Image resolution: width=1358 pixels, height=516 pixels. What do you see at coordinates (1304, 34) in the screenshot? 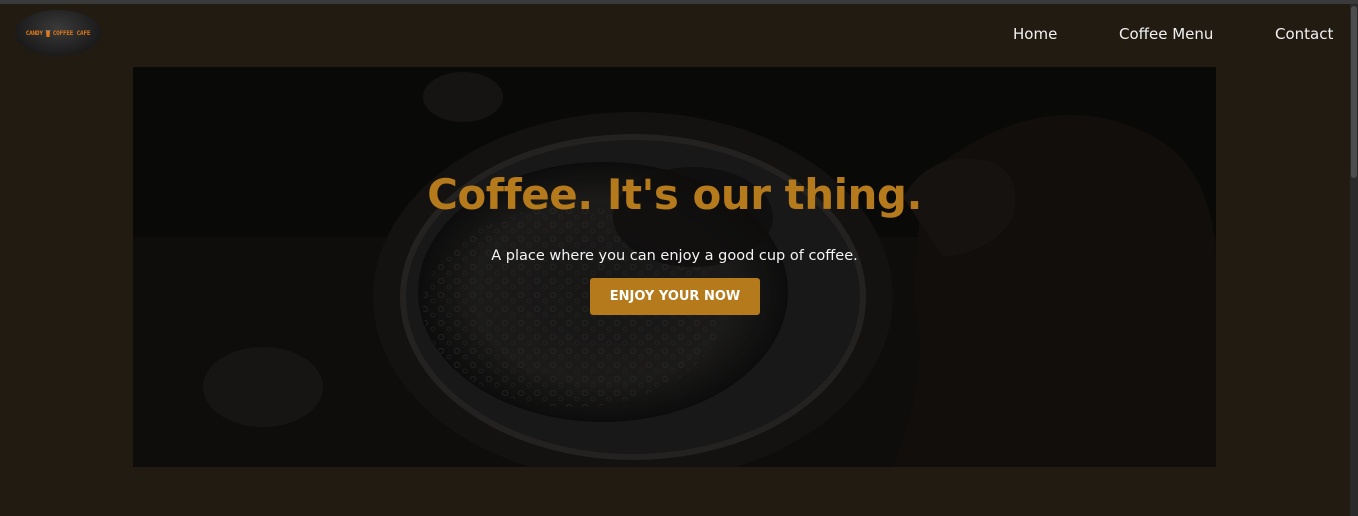
I see `nav-link-contact: Contact` at bounding box center [1304, 34].